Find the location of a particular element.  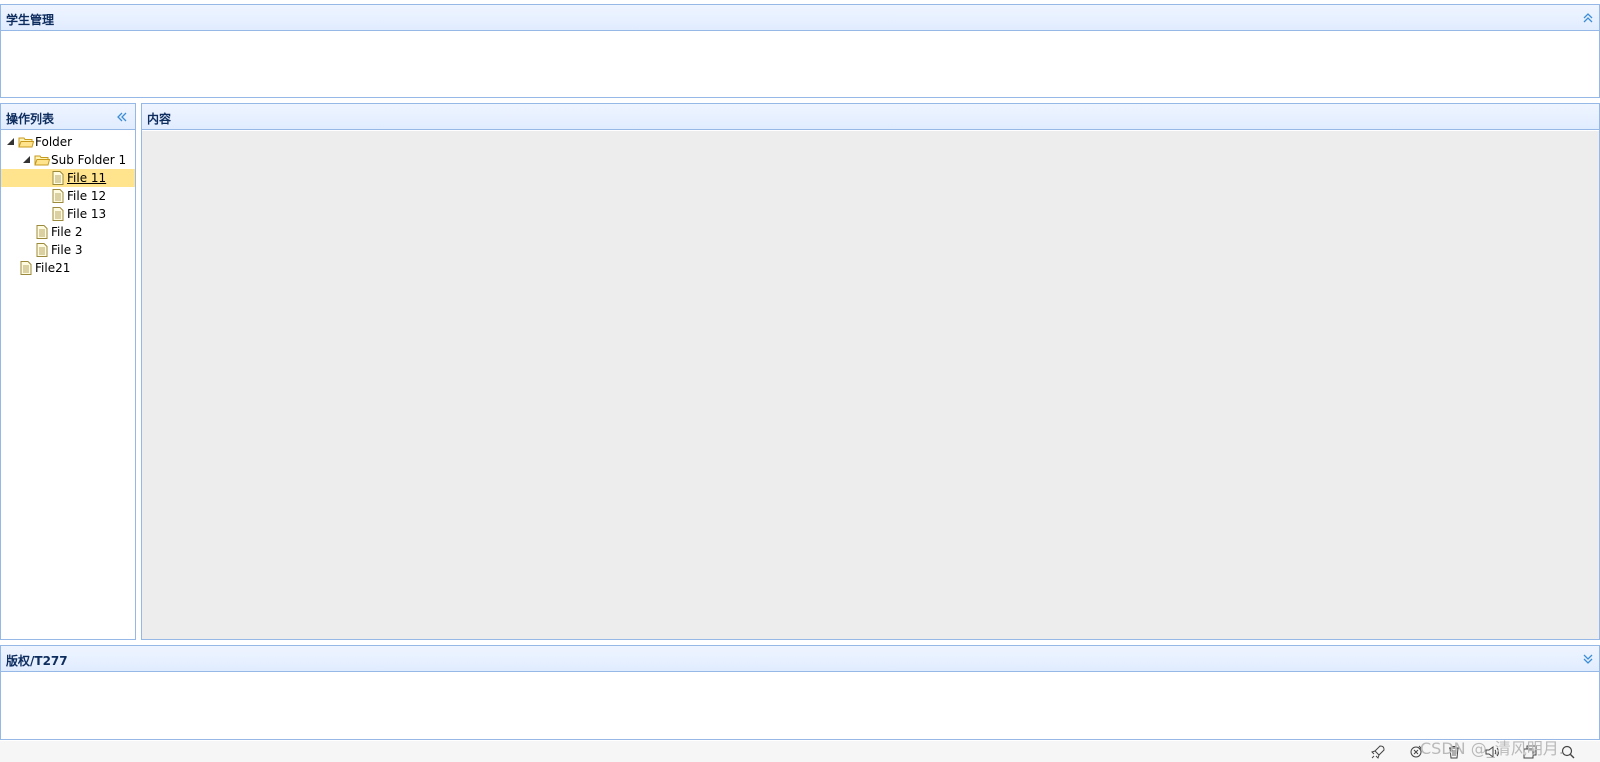

north-panel-body is located at coordinates (800, 64).